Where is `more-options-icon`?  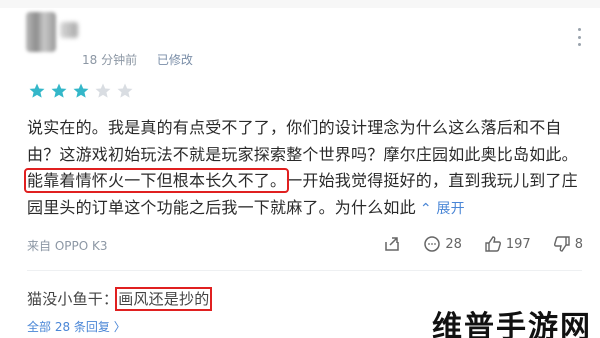 more-options-icon is located at coordinates (580, 37).